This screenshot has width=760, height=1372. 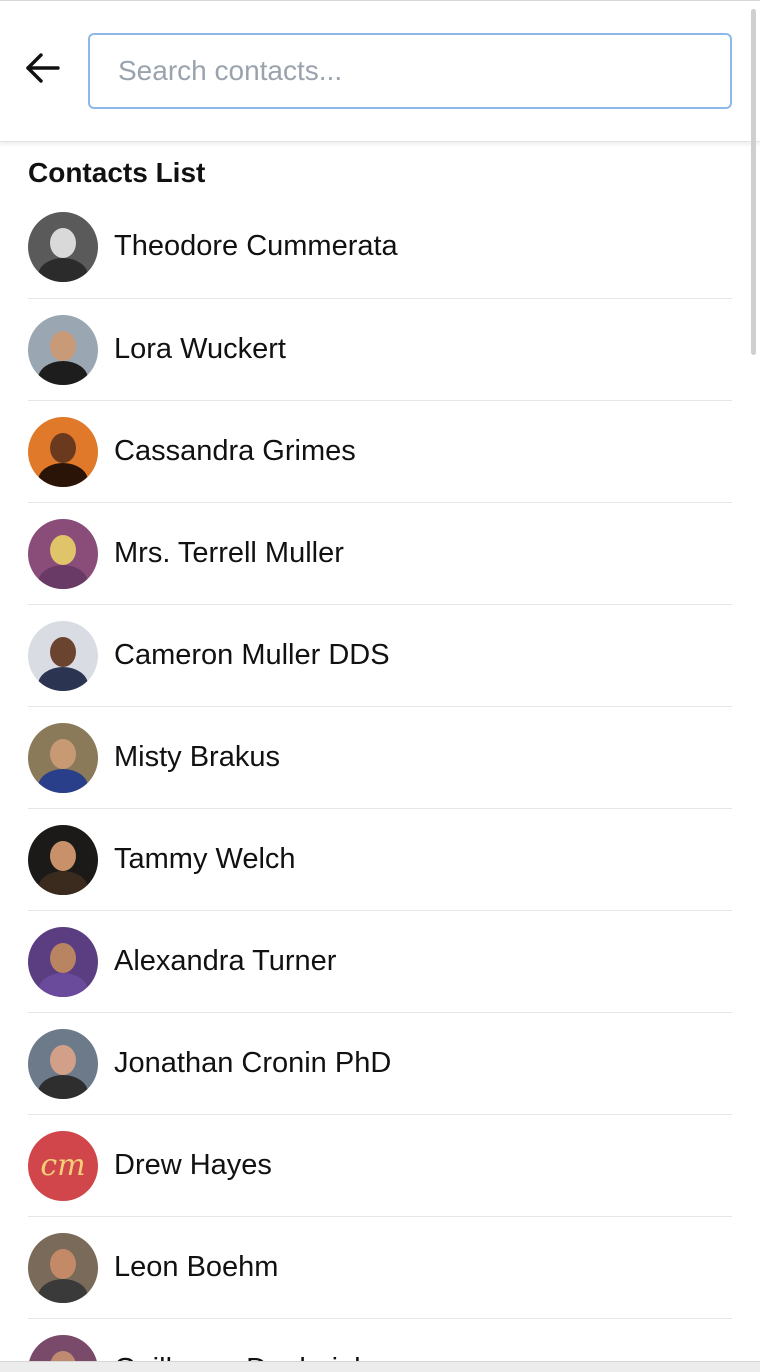 I want to click on app-header, so click(x=380, y=71).